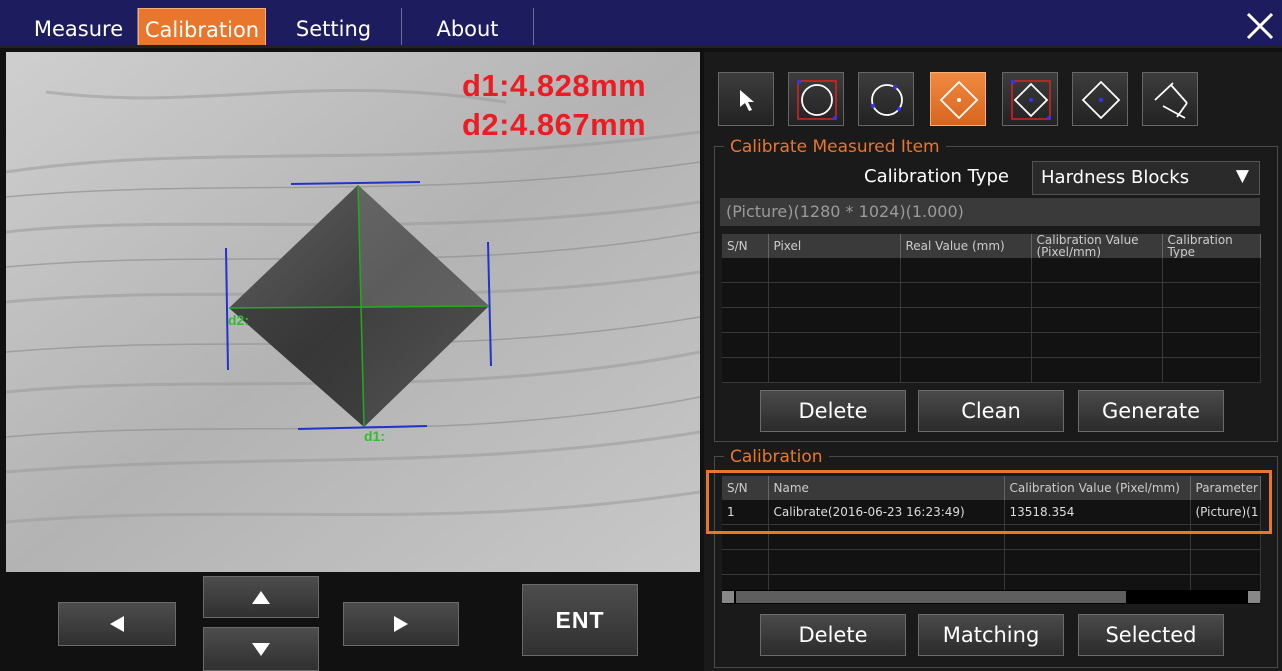 The image size is (1282, 671). What do you see at coordinates (79, 28) in the screenshot?
I see `tab-measure: Measure` at bounding box center [79, 28].